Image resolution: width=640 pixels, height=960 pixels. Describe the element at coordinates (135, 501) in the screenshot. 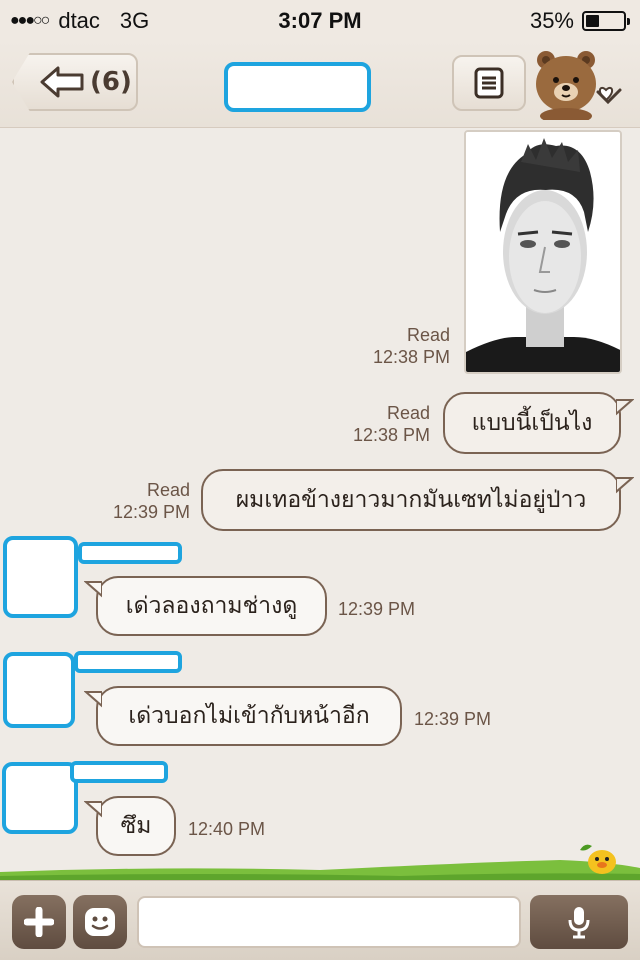

I see `message-meta: Read 12:39 PM` at that location.